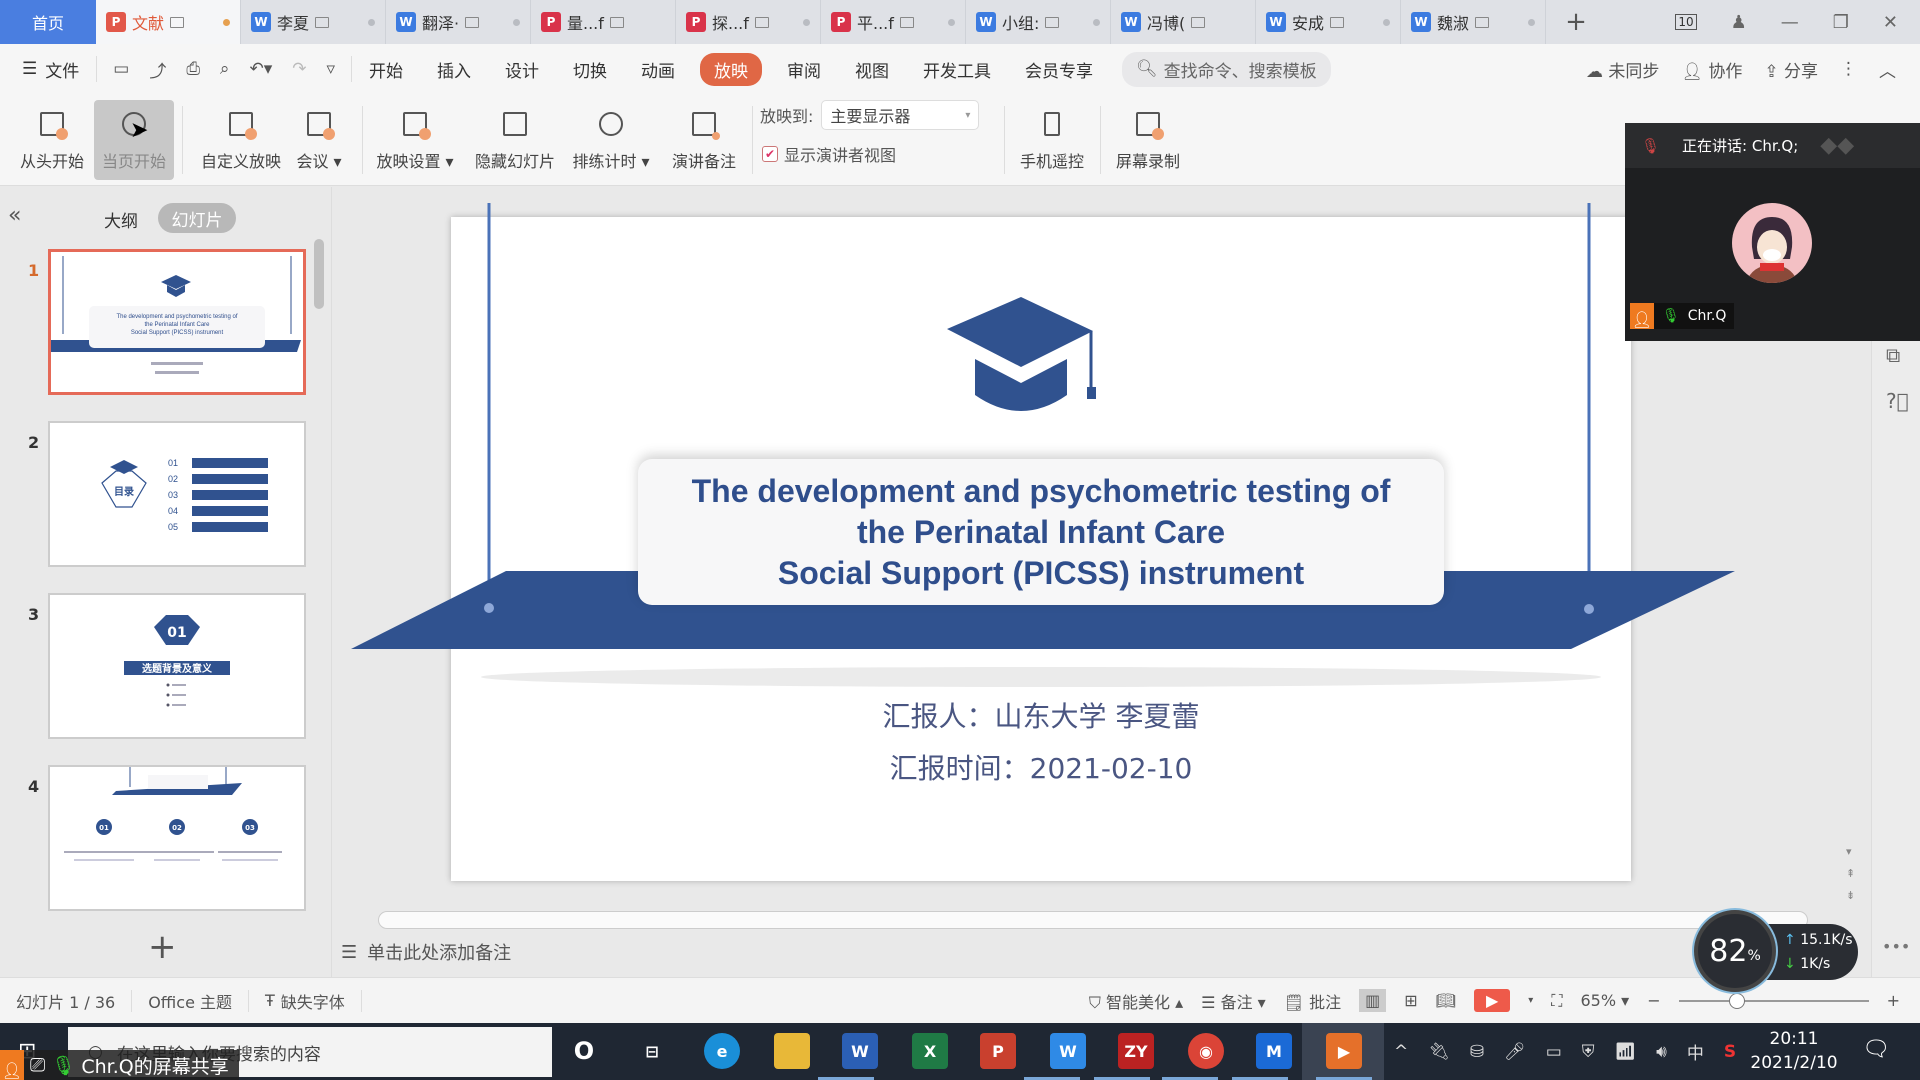  What do you see at coordinates (415, 140) in the screenshot?
I see `show-settings-button: 放映设置 ▾` at bounding box center [415, 140].